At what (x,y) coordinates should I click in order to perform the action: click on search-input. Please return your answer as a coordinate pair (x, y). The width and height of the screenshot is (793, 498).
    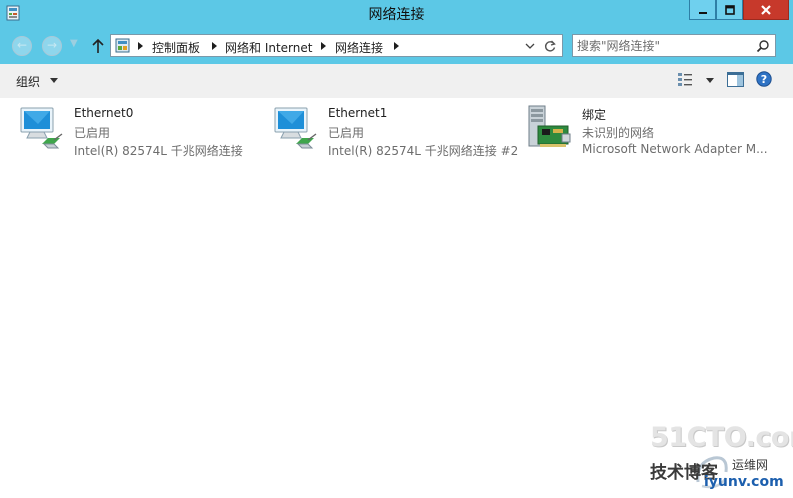
    Looking at the image, I should click on (662, 45).